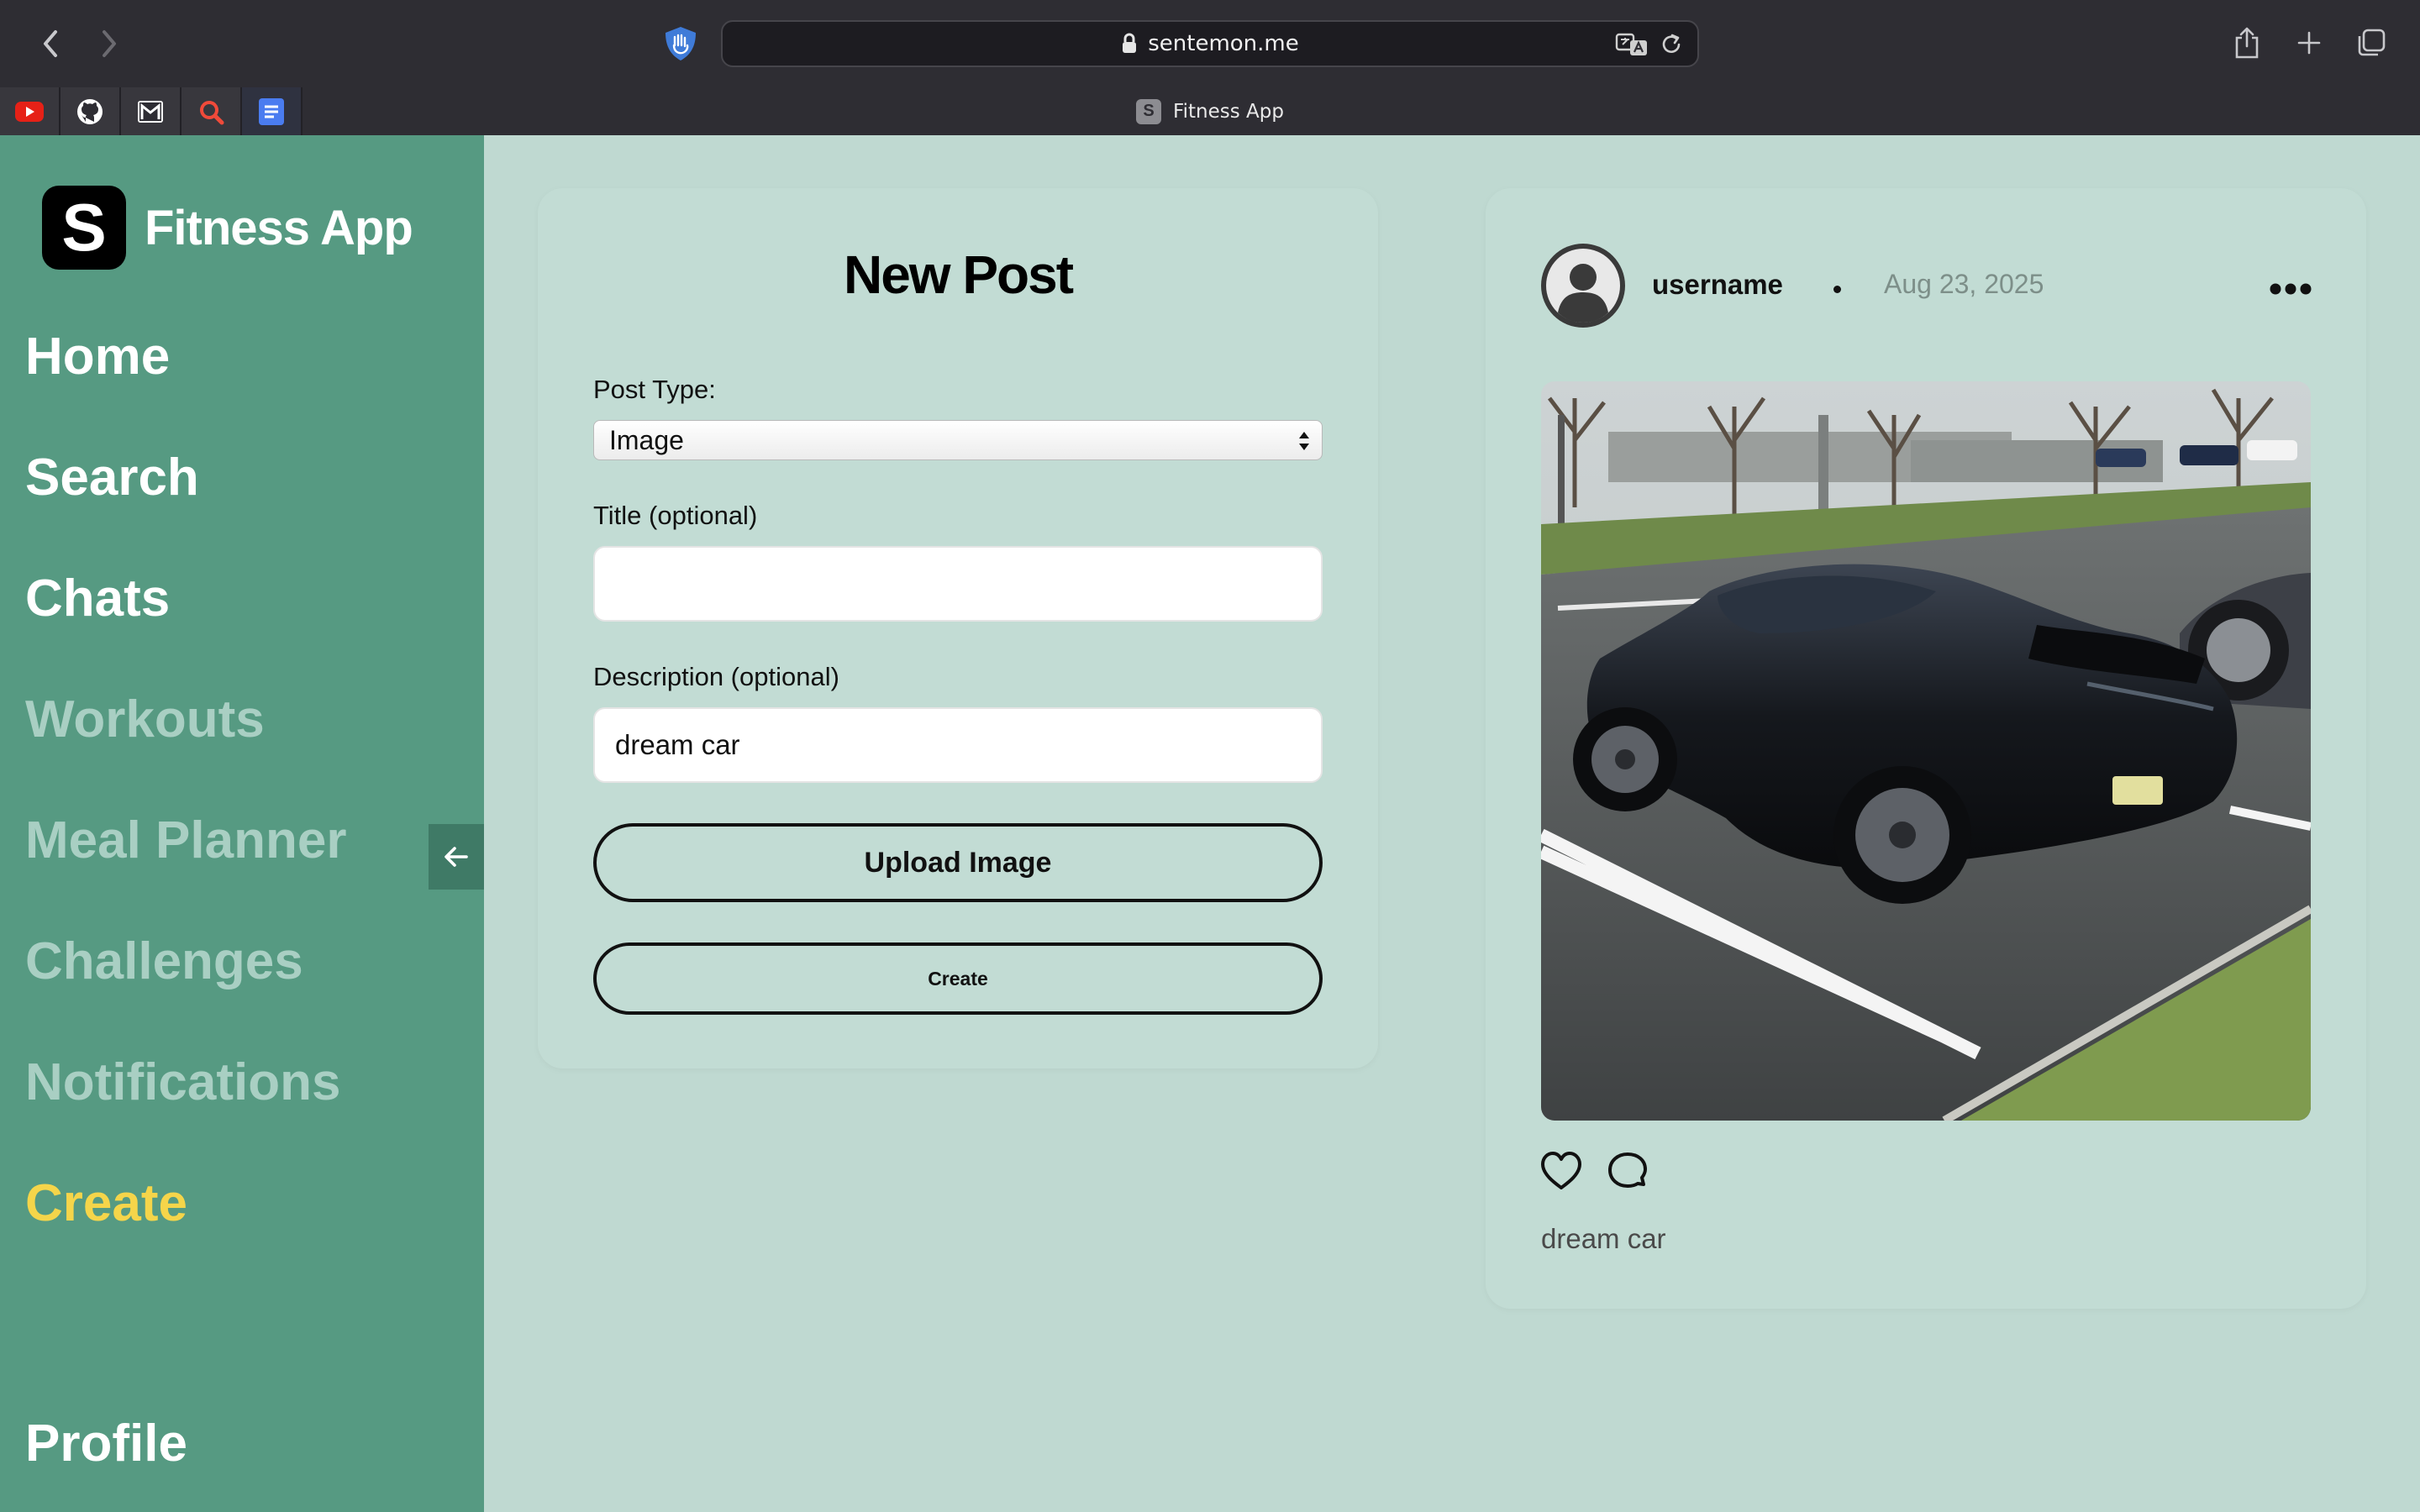 The width and height of the screenshot is (2420, 1512). I want to click on active-tab: S Fitness App, so click(1210, 111).